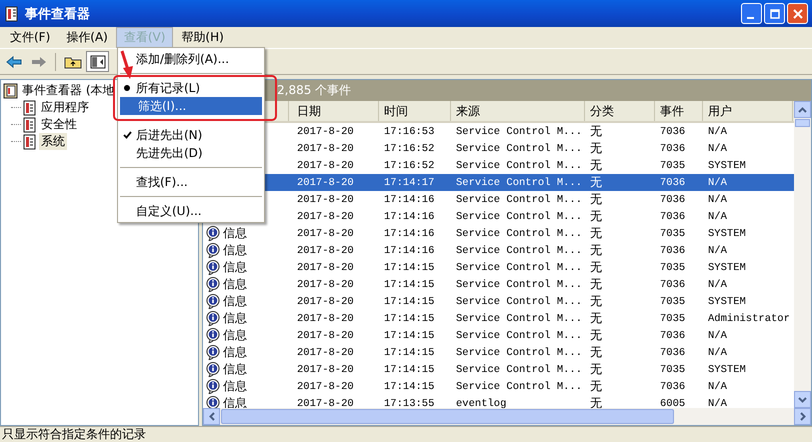  I want to click on tree-item: 安全性, so click(59, 124).